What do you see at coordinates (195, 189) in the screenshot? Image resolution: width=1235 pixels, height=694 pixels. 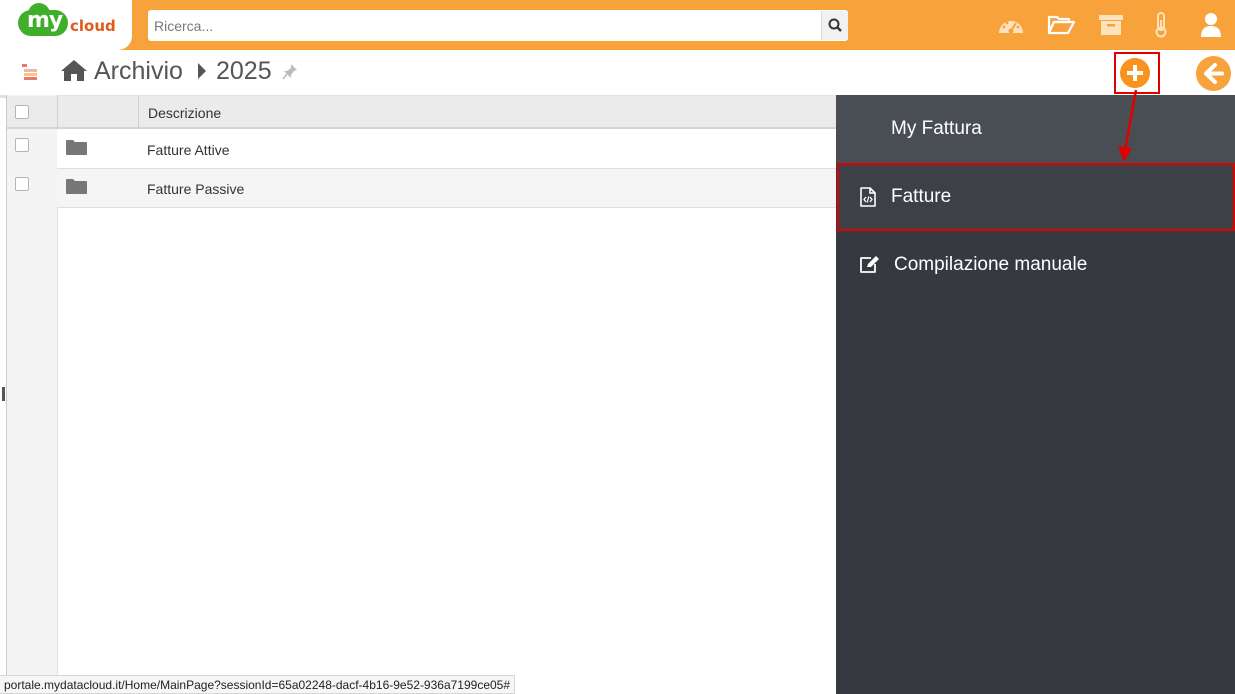 I see `row-label-fatture-passive: Fatture Passive` at bounding box center [195, 189].